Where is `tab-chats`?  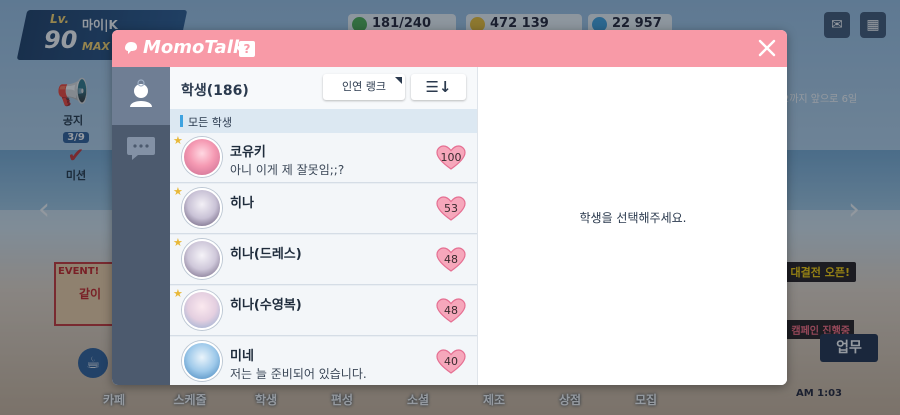
tab-chats is located at coordinates (141, 150).